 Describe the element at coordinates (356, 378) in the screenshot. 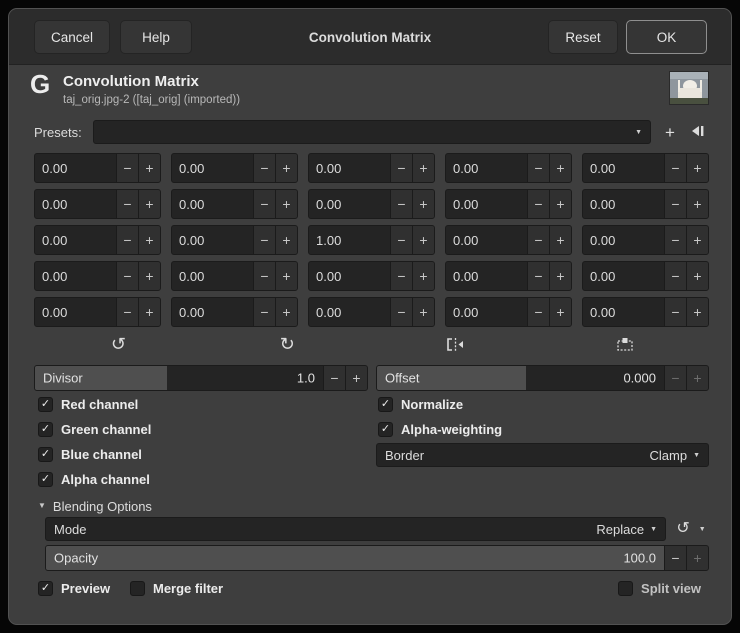

I see `divisor-increase-button: +` at that location.